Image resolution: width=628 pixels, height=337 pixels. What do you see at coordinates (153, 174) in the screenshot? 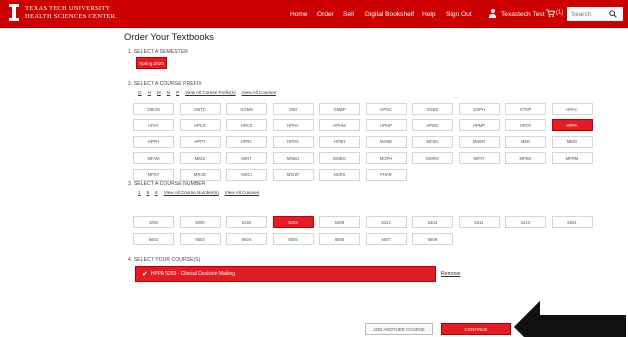
I see `prefix-button-mpsy: MPSY` at bounding box center [153, 174].